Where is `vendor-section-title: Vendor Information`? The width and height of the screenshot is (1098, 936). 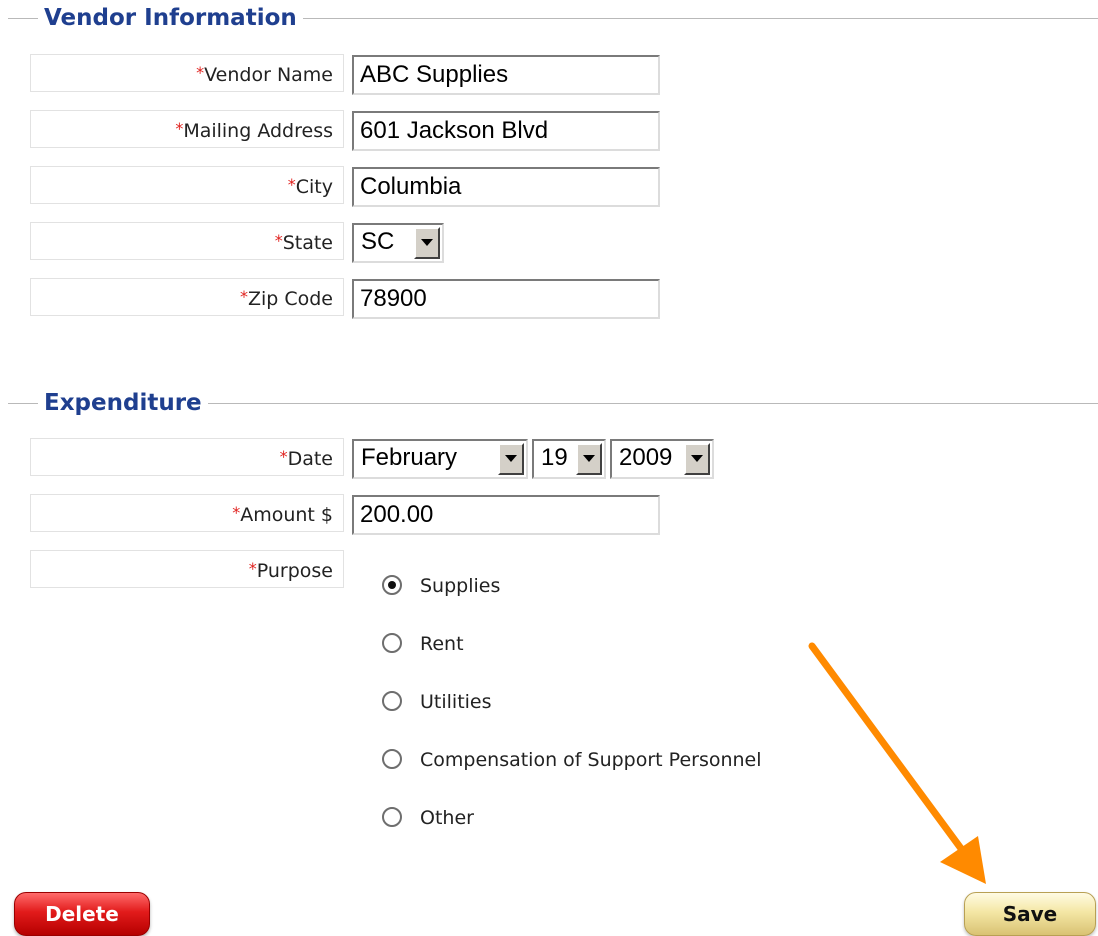 vendor-section-title: Vendor Information is located at coordinates (170, 18).